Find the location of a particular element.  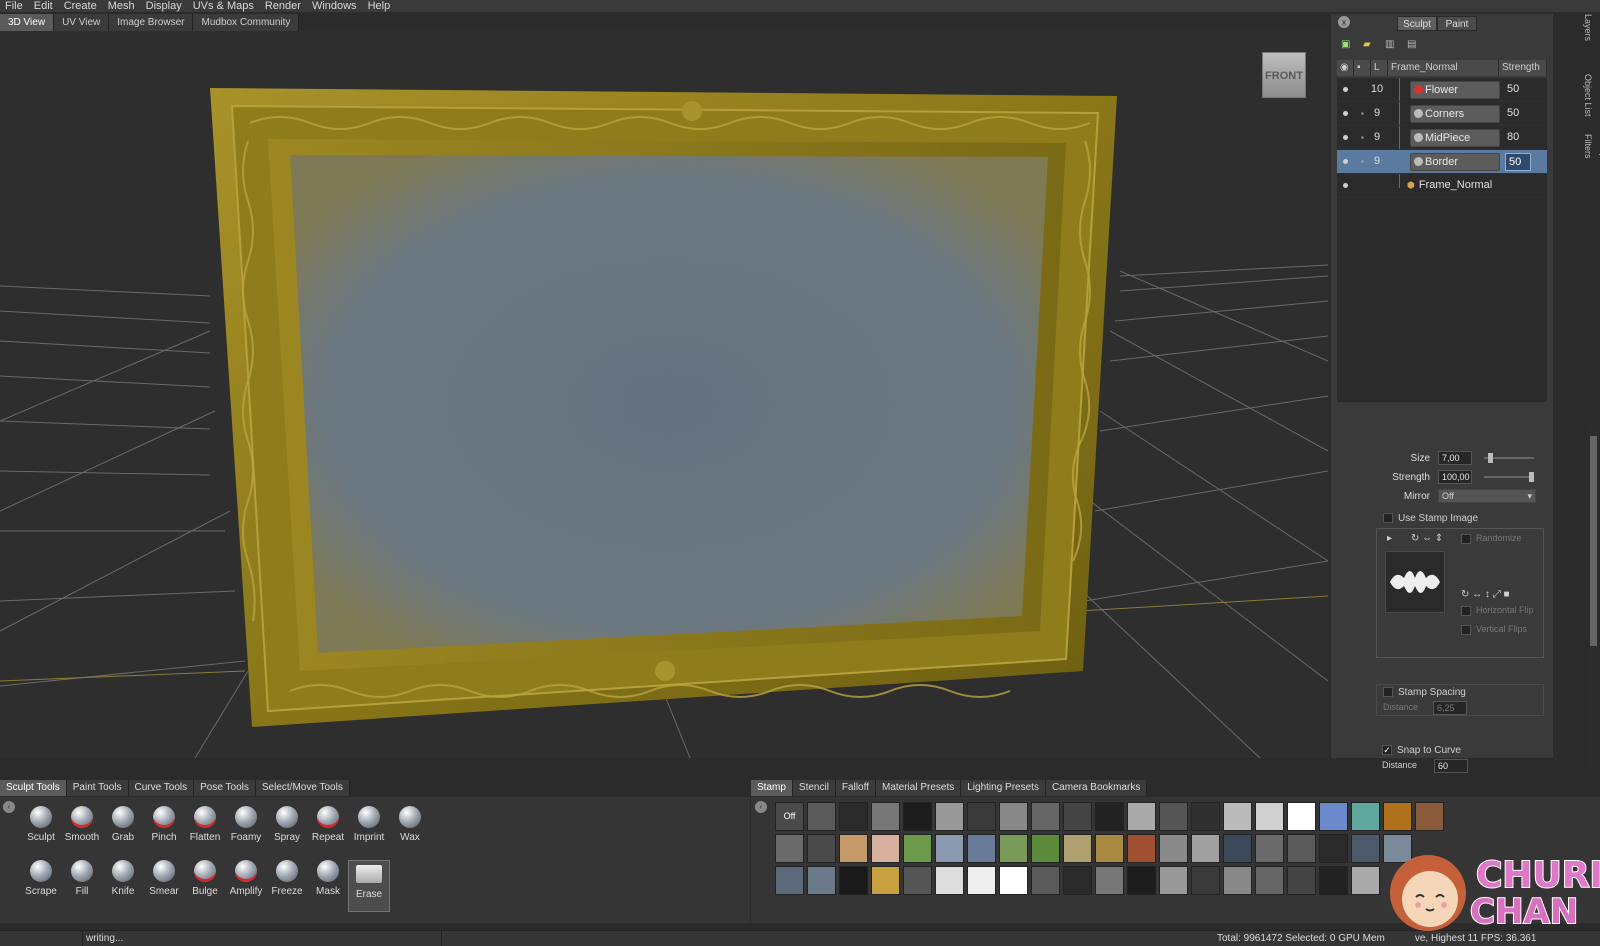

mirror-select: Off is located at coordinates (1487, 496).